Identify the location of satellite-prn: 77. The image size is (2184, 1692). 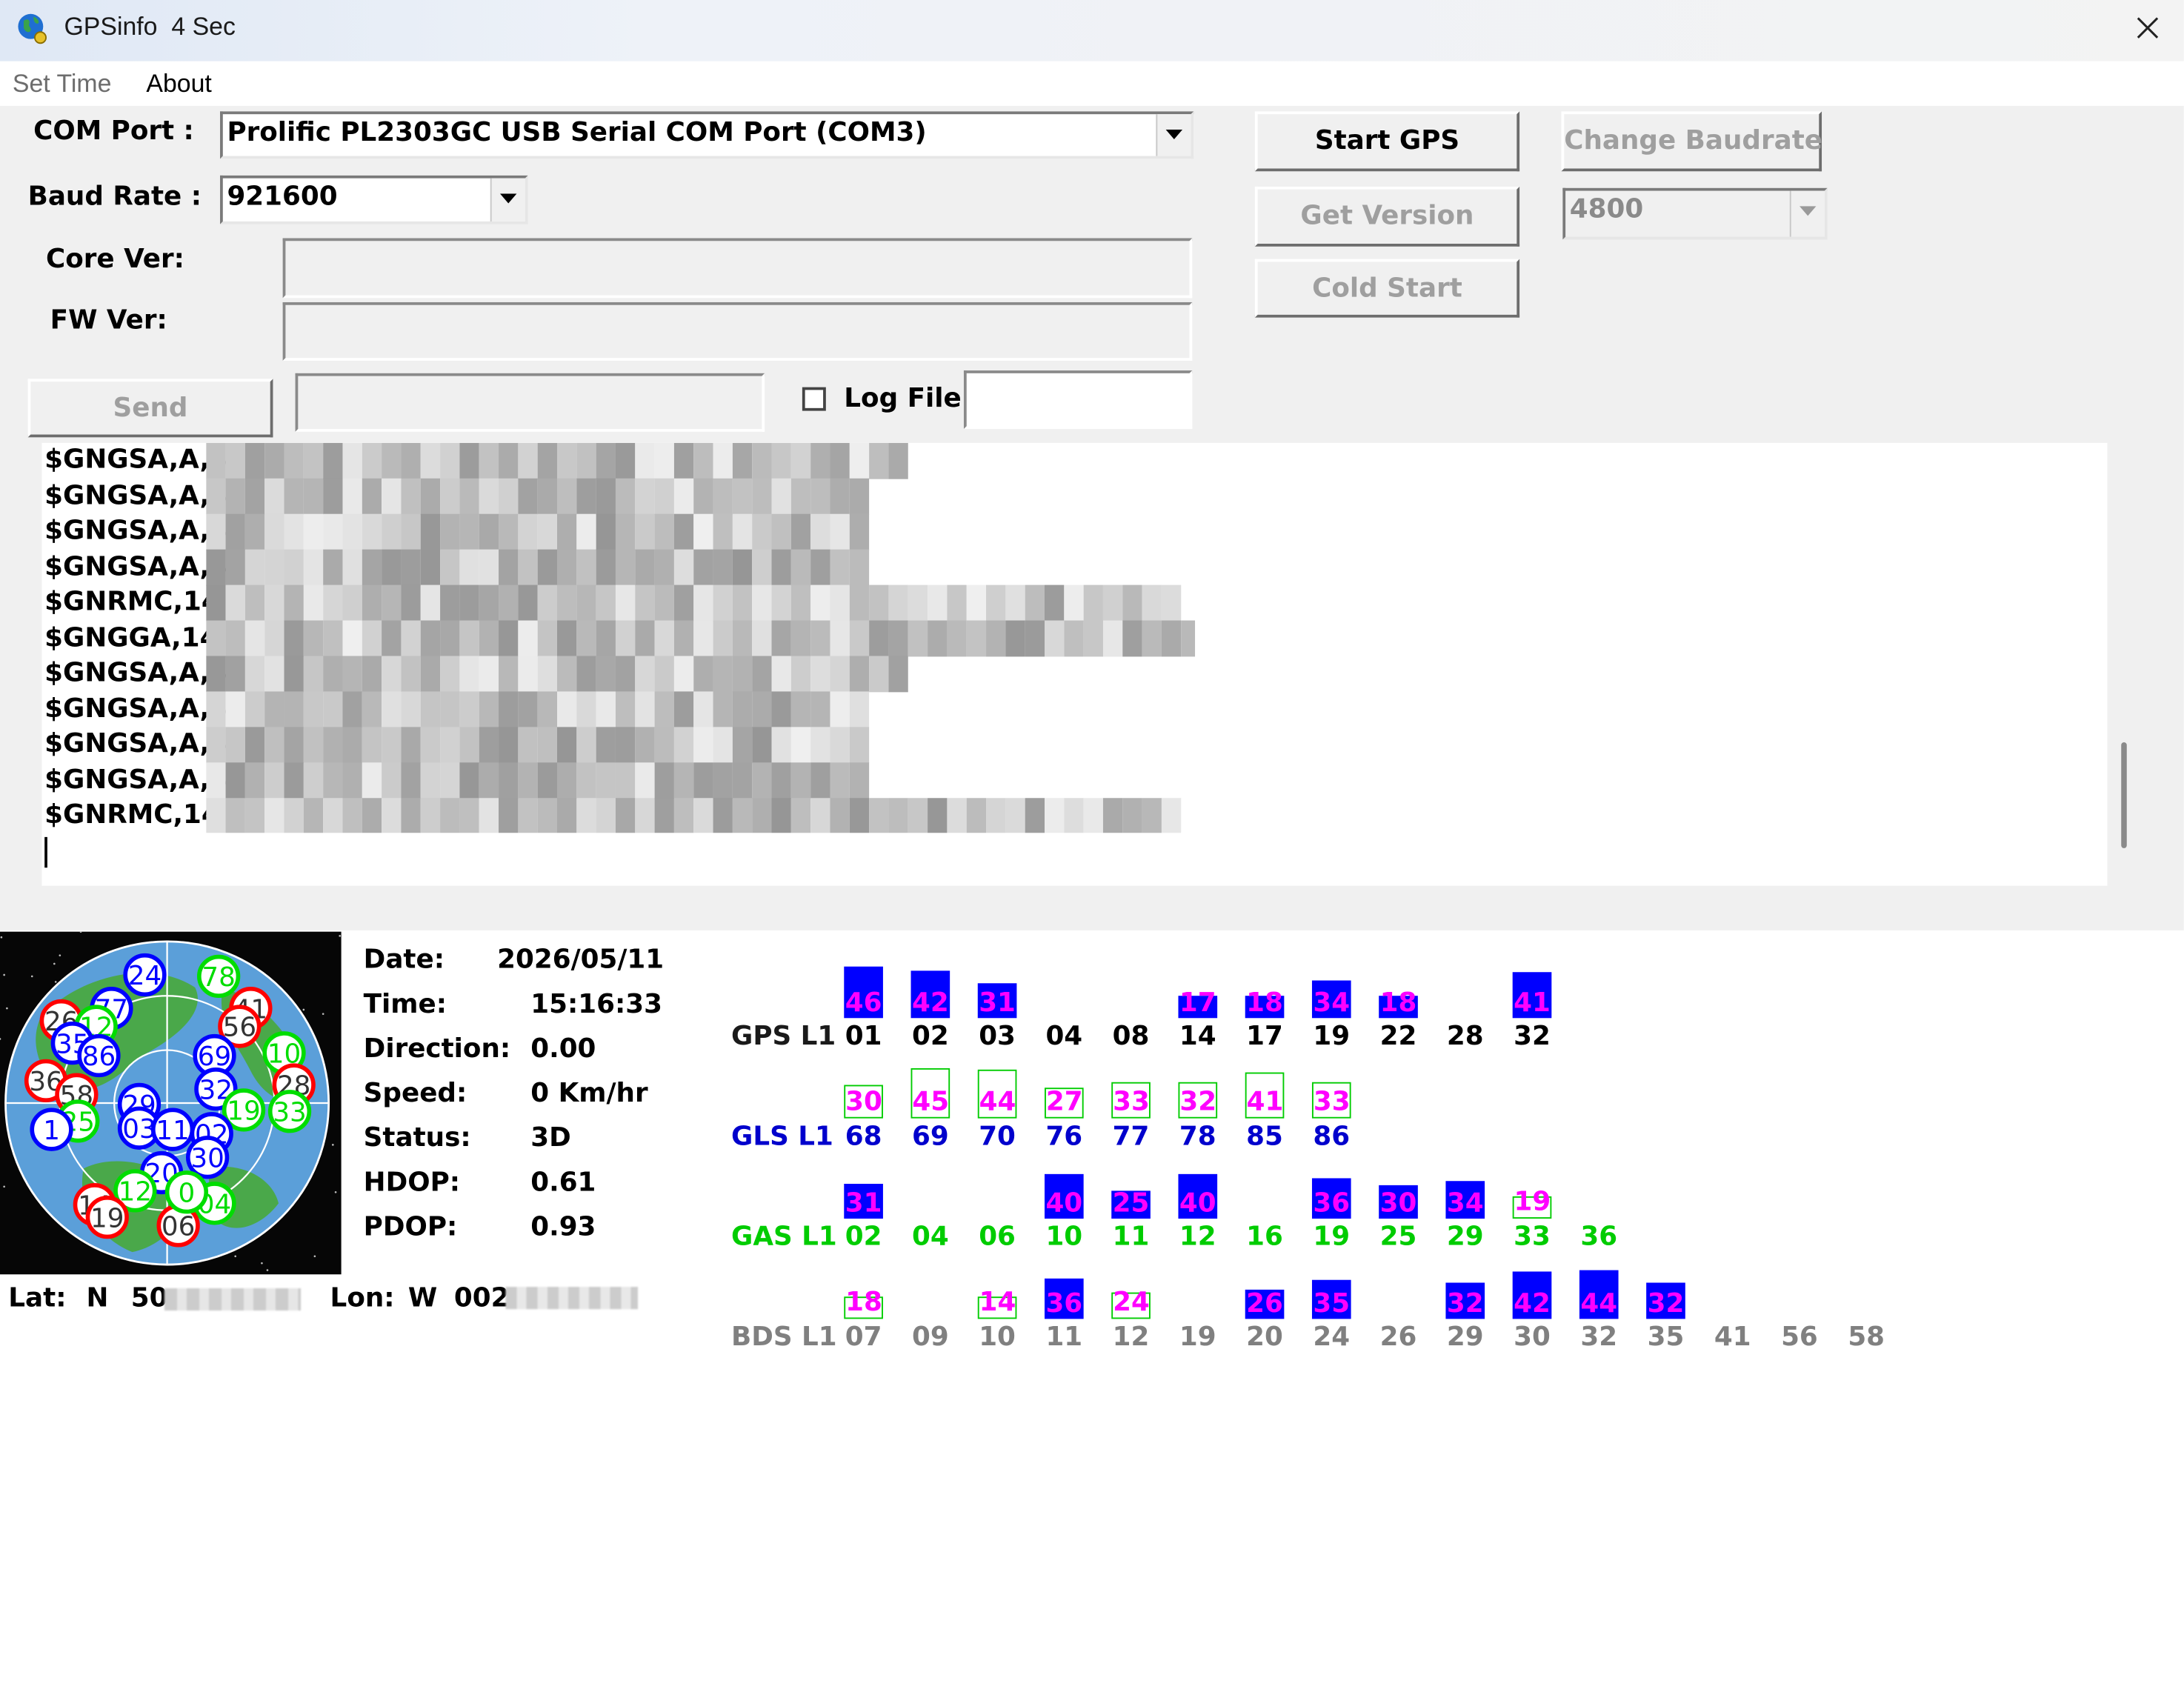
(1131, 1136).